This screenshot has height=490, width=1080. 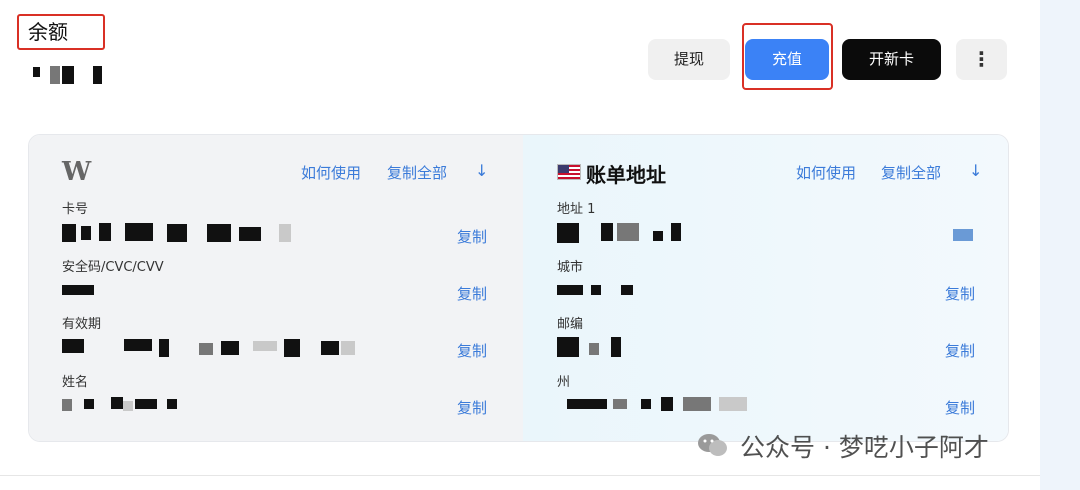 I want to click on zip-label: 邮编, so click(x=570, y=324).